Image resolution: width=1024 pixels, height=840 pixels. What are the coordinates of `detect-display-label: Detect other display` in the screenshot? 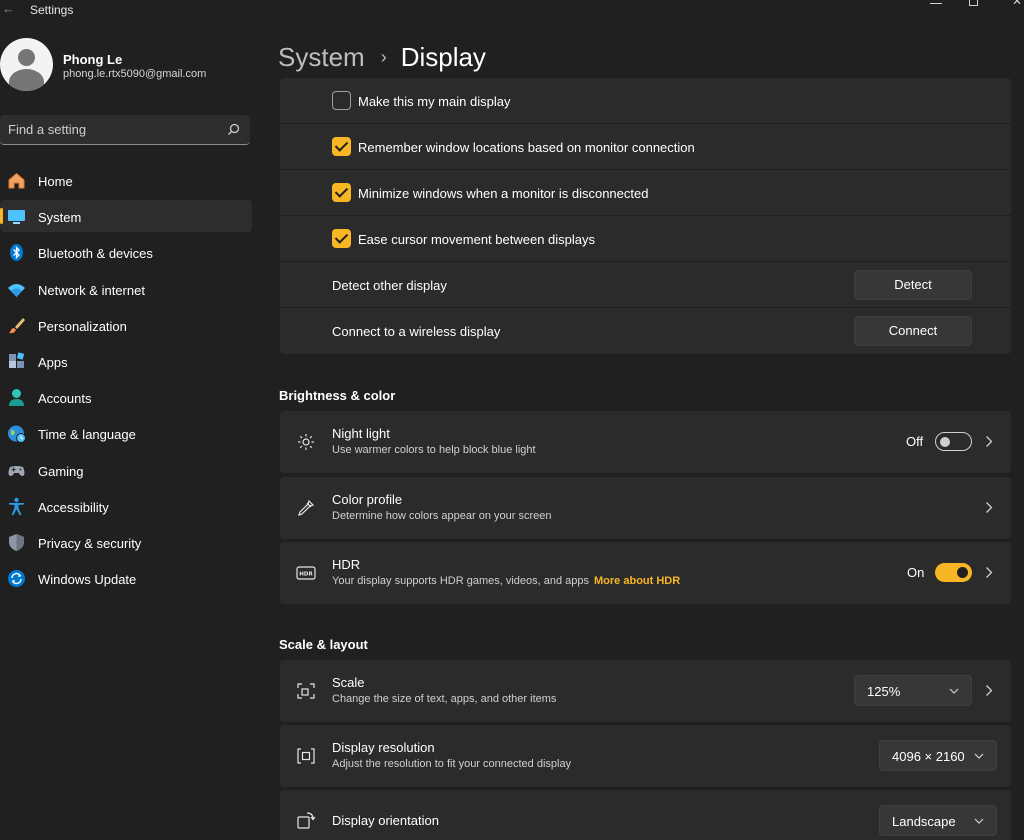 It's located at (389, 285).